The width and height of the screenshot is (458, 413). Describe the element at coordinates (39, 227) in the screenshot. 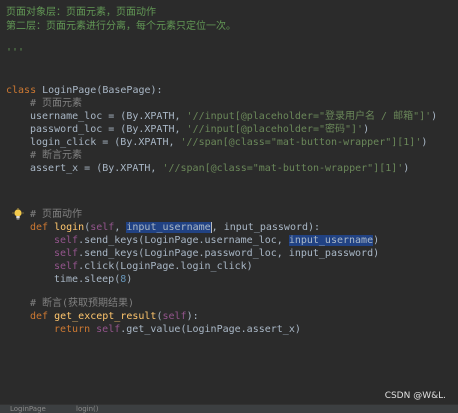

I see `def-keyword: def` at that location.